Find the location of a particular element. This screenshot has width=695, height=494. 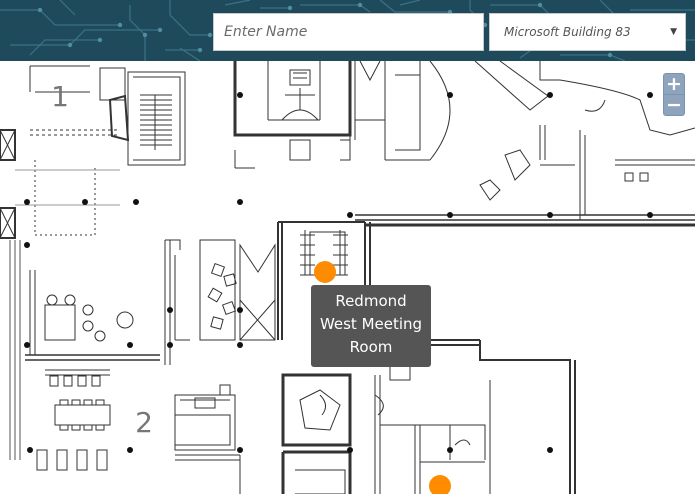

building-select: Microsoft Building 83 ▼ is located at coordinates (587, 32).